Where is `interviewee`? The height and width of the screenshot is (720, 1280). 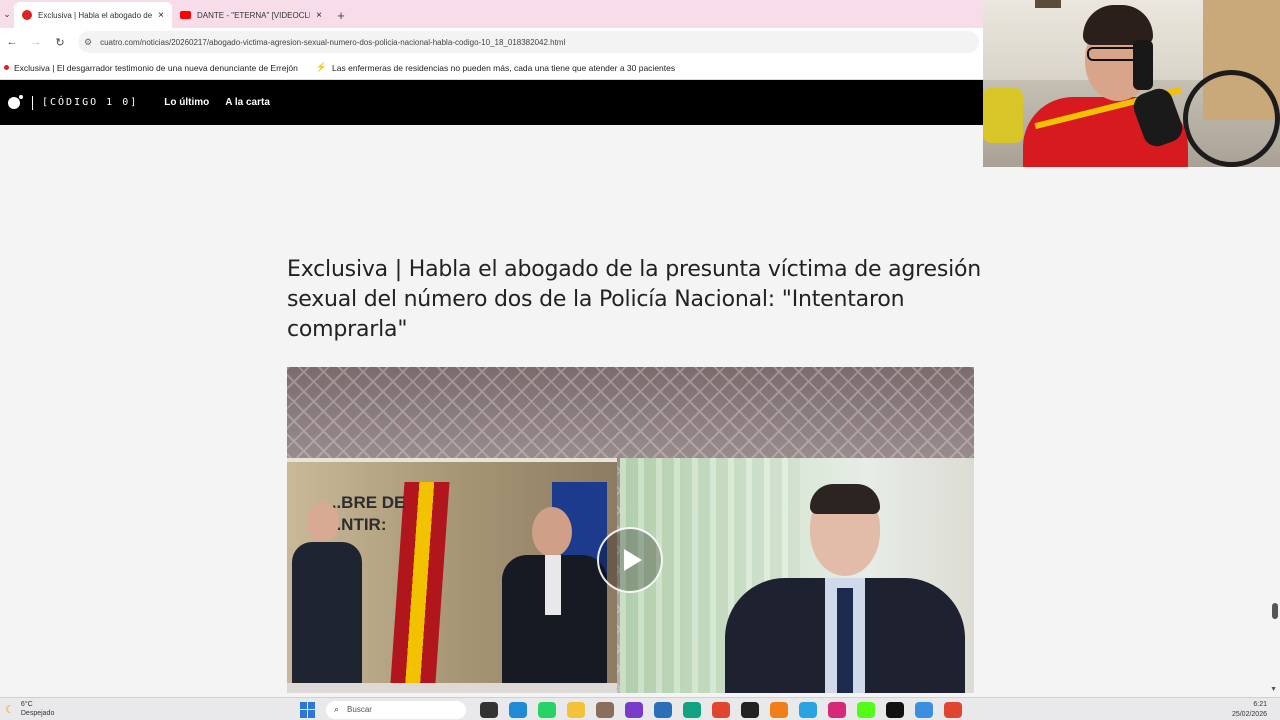
interviewee is located at coordinates (845, 588).